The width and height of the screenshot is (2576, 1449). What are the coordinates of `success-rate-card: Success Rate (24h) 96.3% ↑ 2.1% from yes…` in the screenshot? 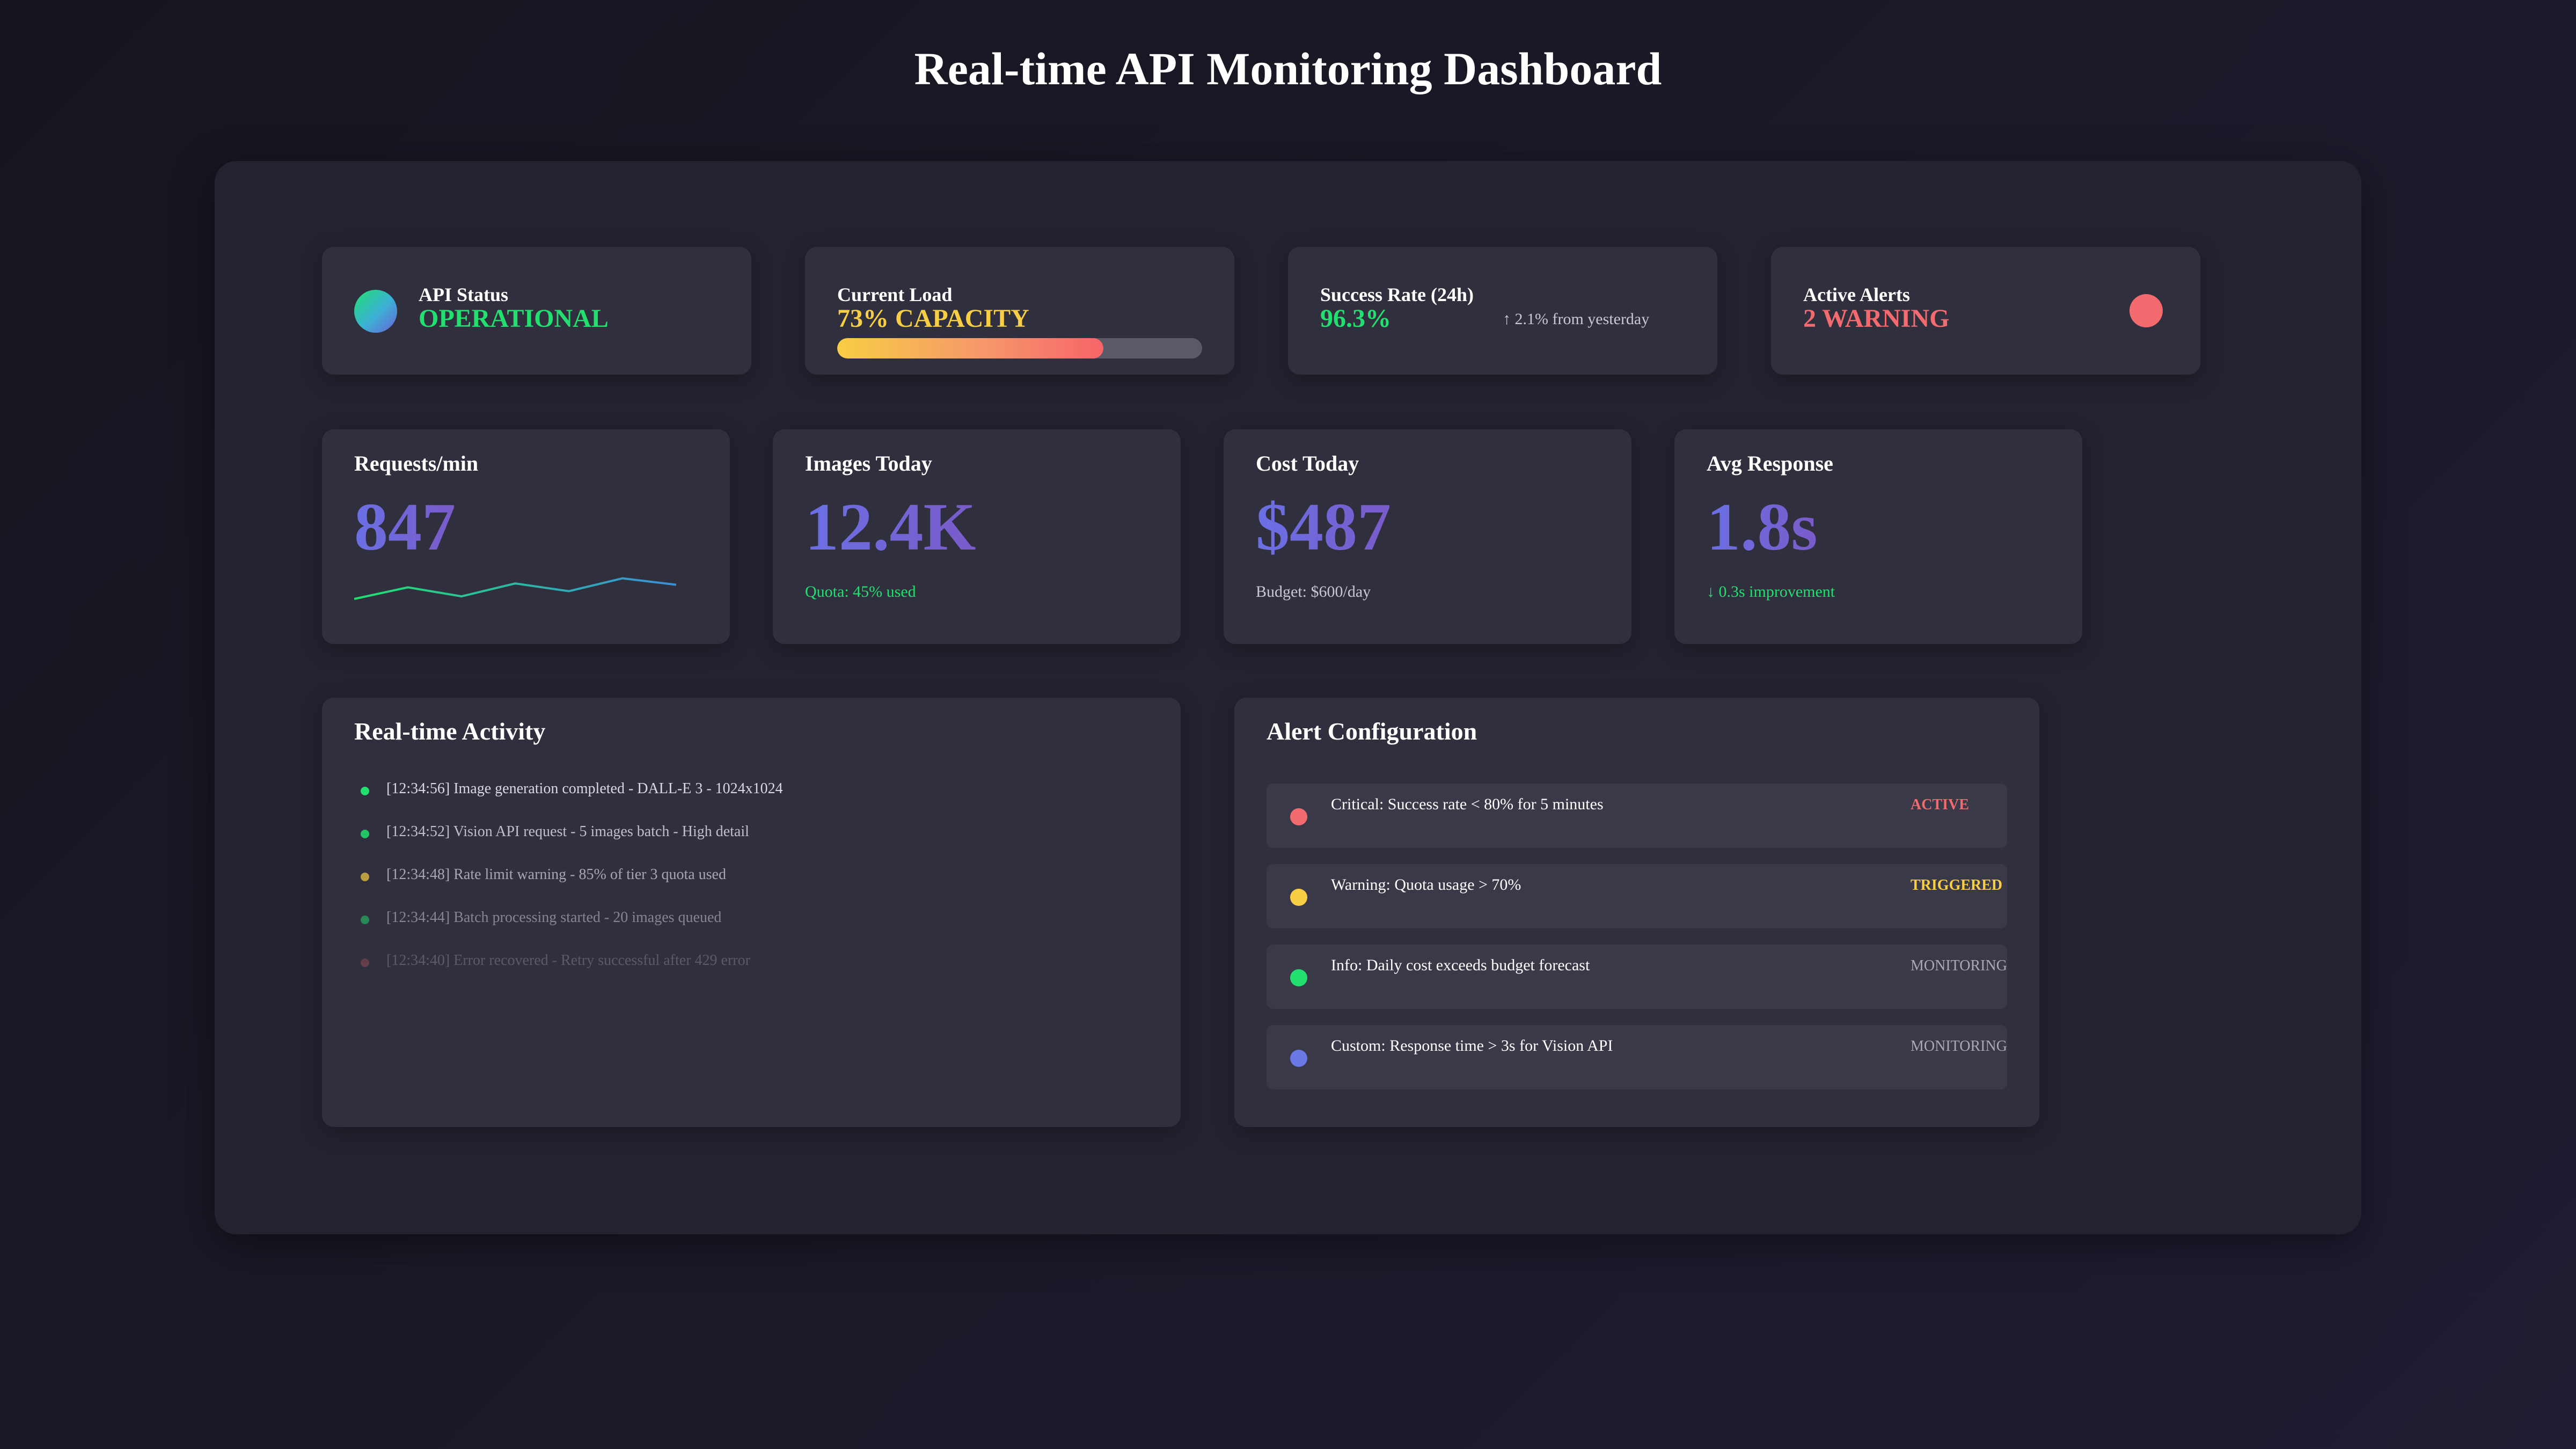 It's located at (1502, 311).